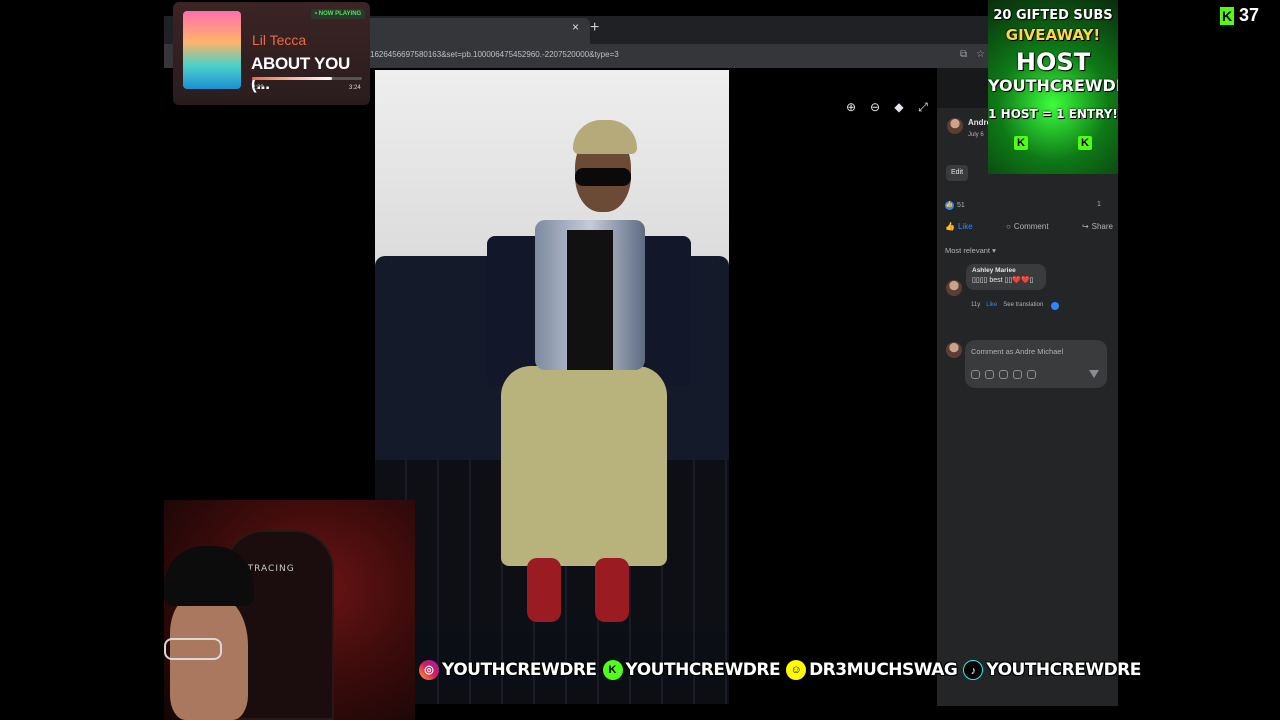 The image size is (1280, 720). What do you see at coordinates (612, 670) in the screenshot?
I see `kick-icon: K` at bounding box center [612, 670].